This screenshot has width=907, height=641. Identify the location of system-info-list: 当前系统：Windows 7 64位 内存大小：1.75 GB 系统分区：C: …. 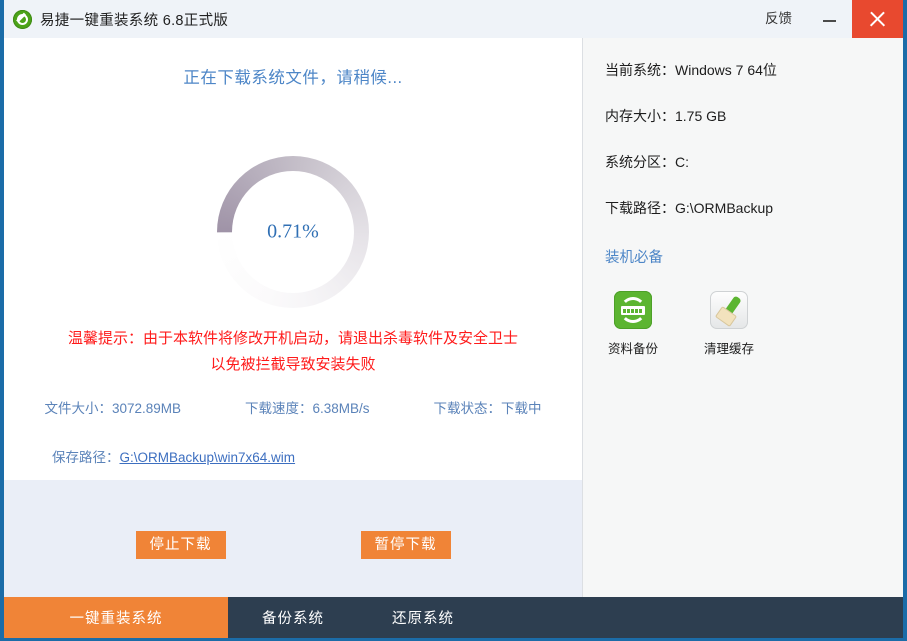
(748, 152).